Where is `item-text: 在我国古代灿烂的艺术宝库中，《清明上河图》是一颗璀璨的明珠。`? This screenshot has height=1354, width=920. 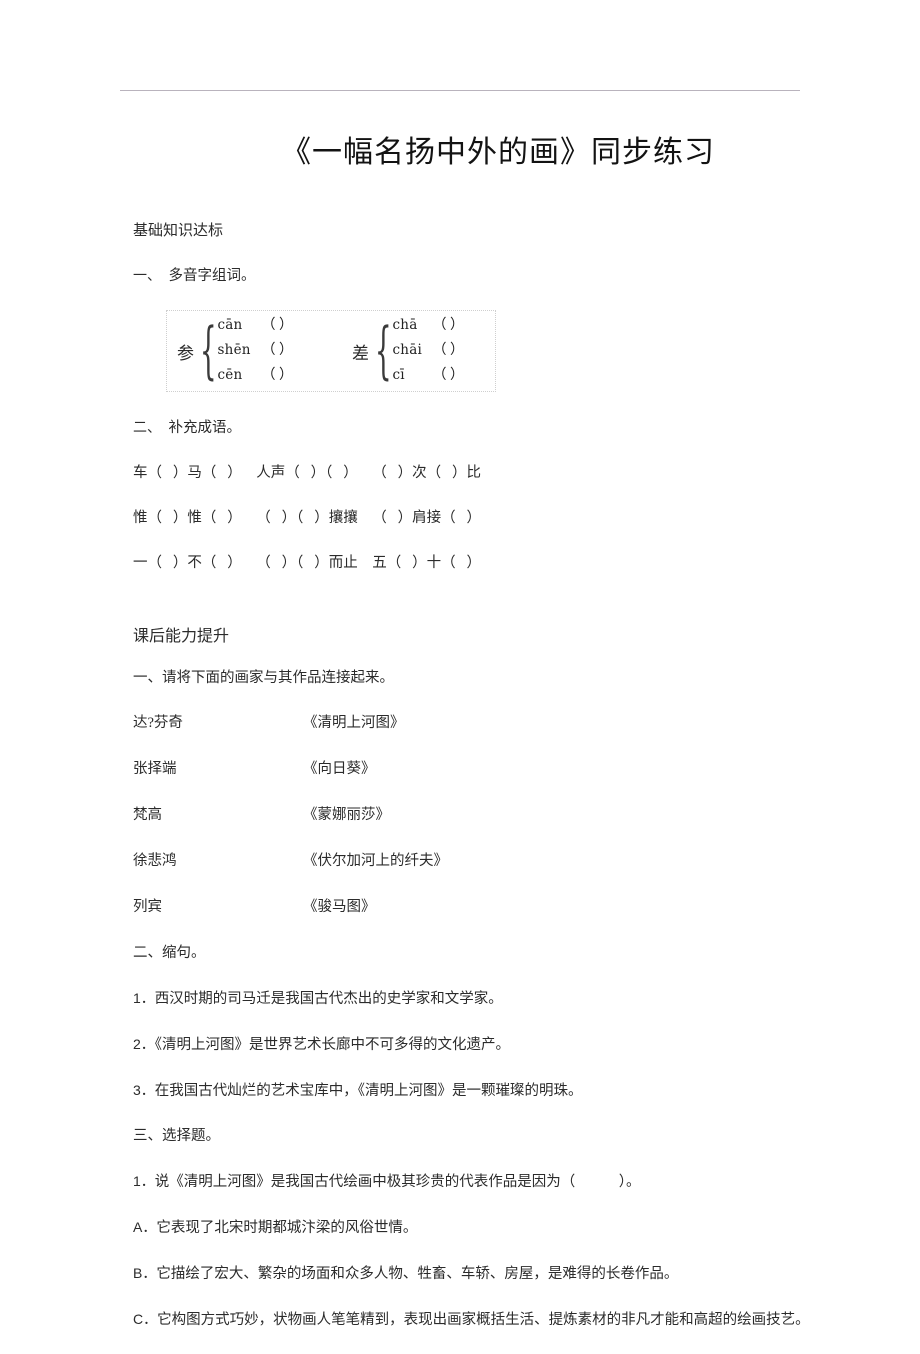 item-text: 在我国古代灿烂的艺术宝库中，《清明上河图》是一颗璀璨的明珠。 is located at coordinates (368, 1091).